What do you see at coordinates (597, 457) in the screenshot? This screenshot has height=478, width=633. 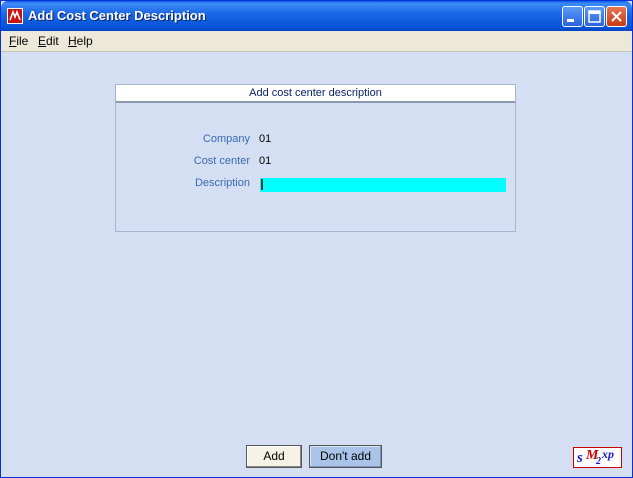 I see `sm2xp-logo: s M 2 xp` at bounding box center [597, 457].